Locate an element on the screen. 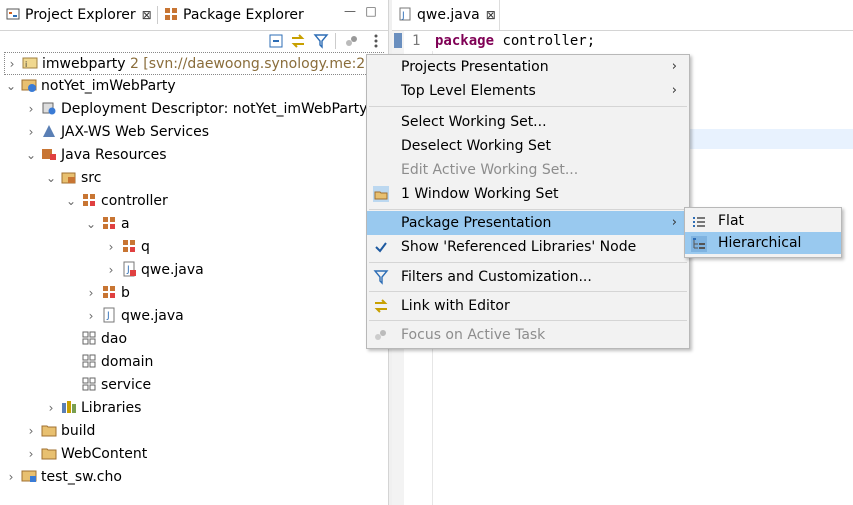 The image size is (853, 505). tree-item-controller: ⌄ controller is located at coordinates (116, 201).